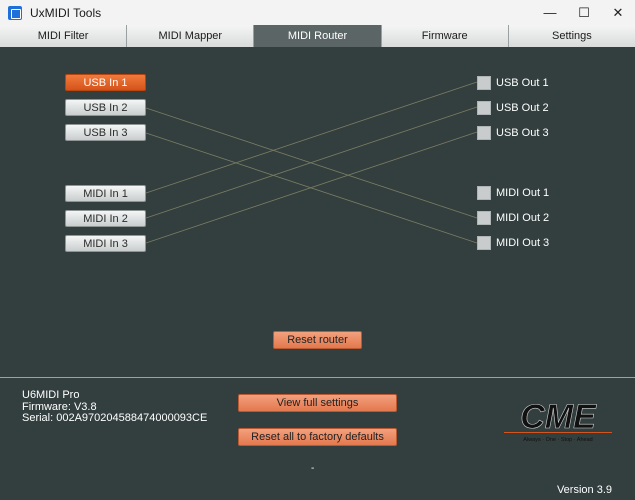  I want to click on maximize-button: ☐, so click(584, 12).